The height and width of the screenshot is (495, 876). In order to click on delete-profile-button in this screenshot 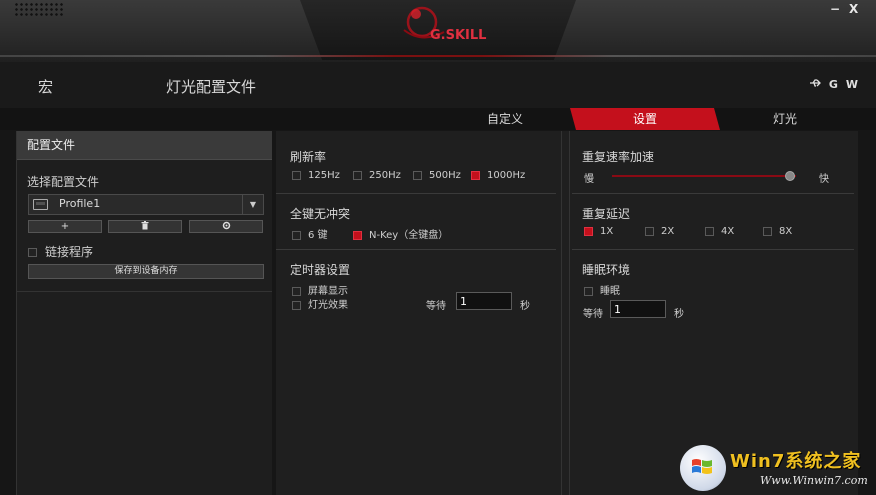, I will do `click(145, 226)`.